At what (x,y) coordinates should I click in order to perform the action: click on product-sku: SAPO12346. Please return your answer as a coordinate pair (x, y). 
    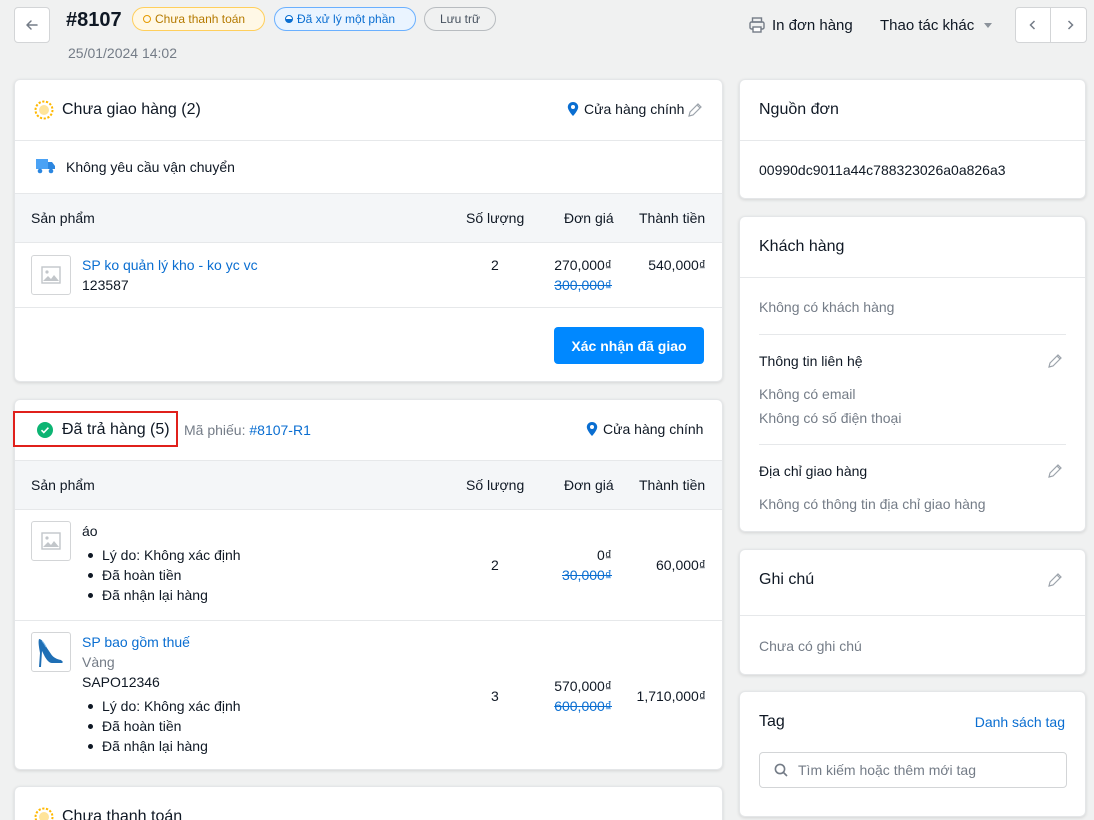
    Looking at the image, I should click on (121, 682).